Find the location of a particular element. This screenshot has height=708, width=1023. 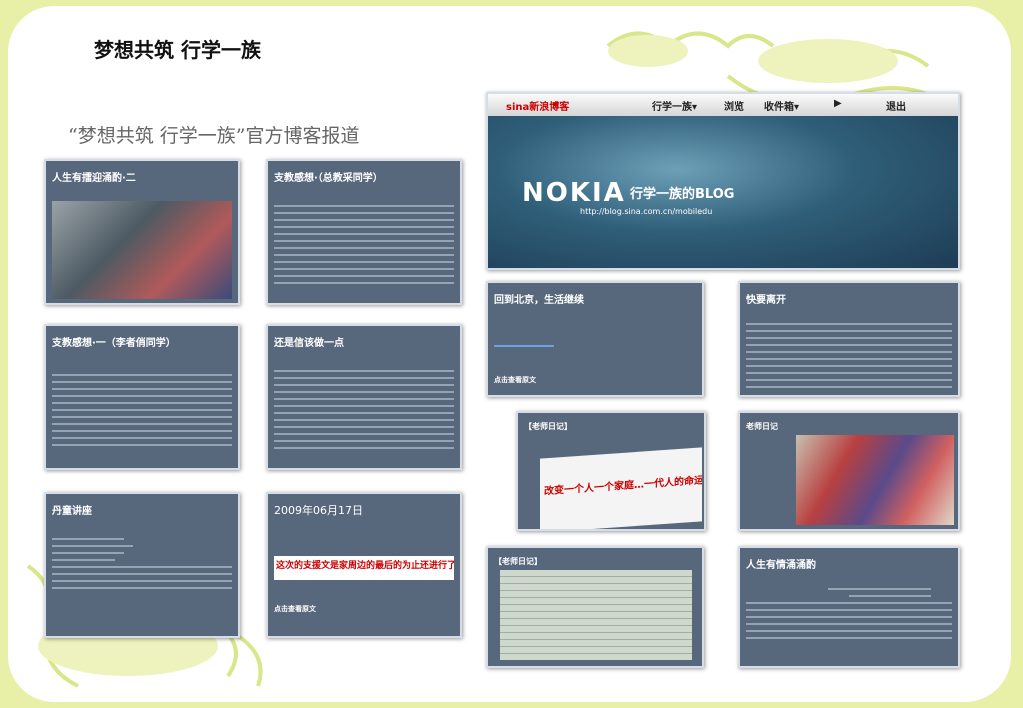

blog-name: 行学一族的BLOG is located at coordinates (682, 194).